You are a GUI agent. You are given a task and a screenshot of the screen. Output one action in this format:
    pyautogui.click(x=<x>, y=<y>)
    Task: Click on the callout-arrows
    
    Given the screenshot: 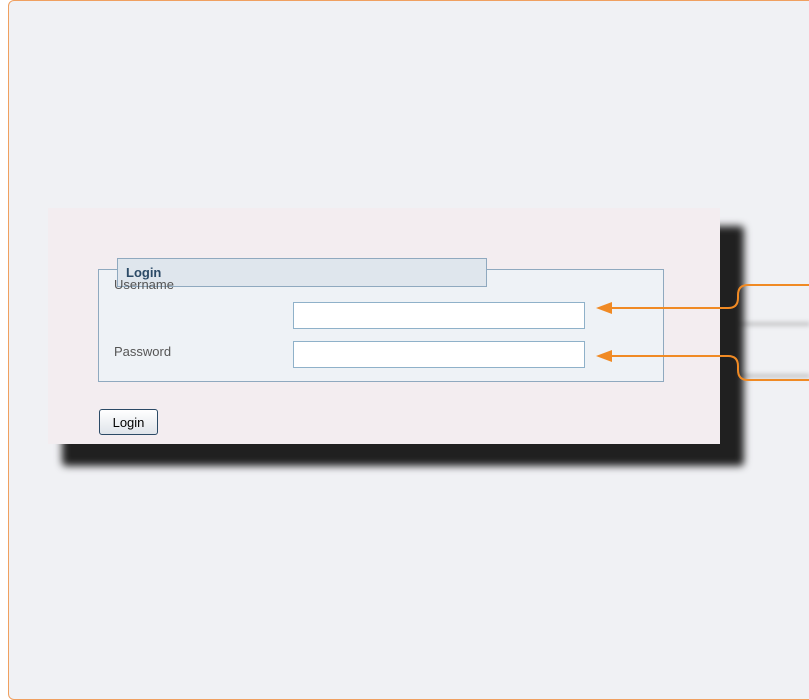 What is the action you would take?
    pyautogui.click(x=702, y=332)
    